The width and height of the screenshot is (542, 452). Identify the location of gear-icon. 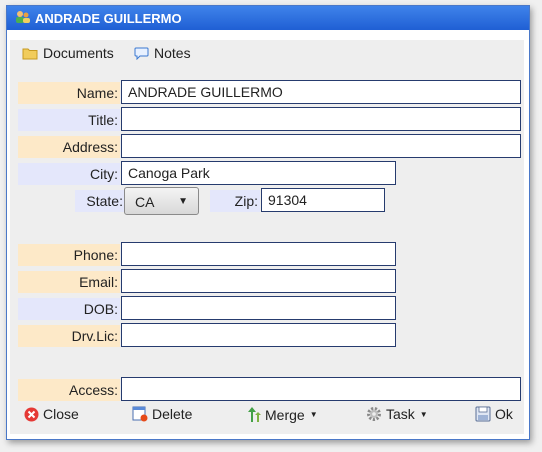
(374, 414).